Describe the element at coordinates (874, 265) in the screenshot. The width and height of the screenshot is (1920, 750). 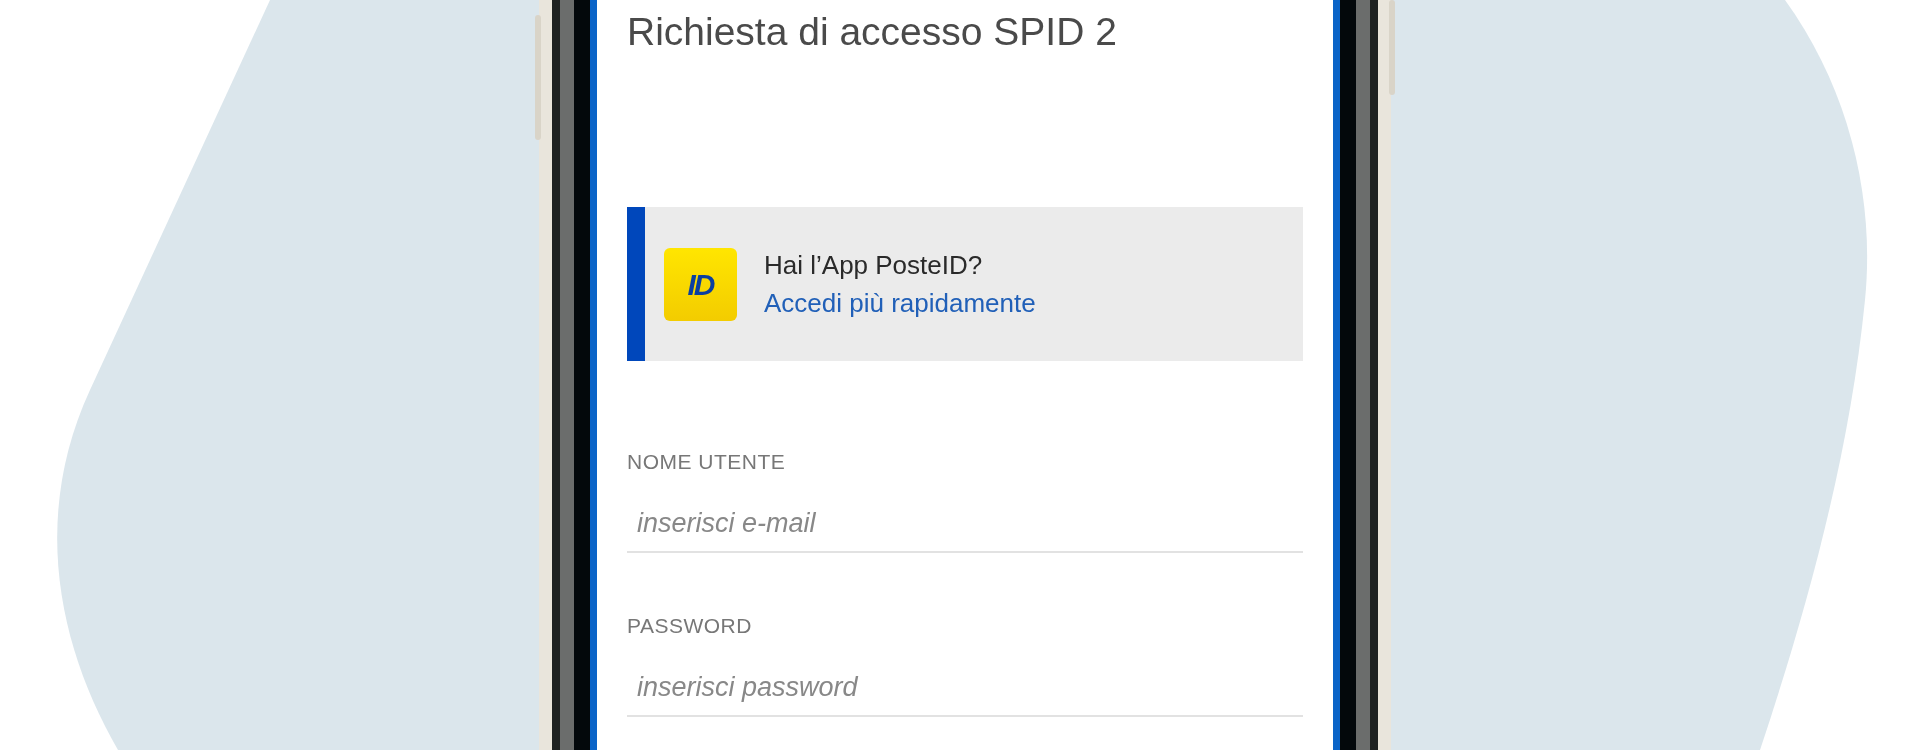
I see `banner-question: Hai l’App PosteID?` at that location.